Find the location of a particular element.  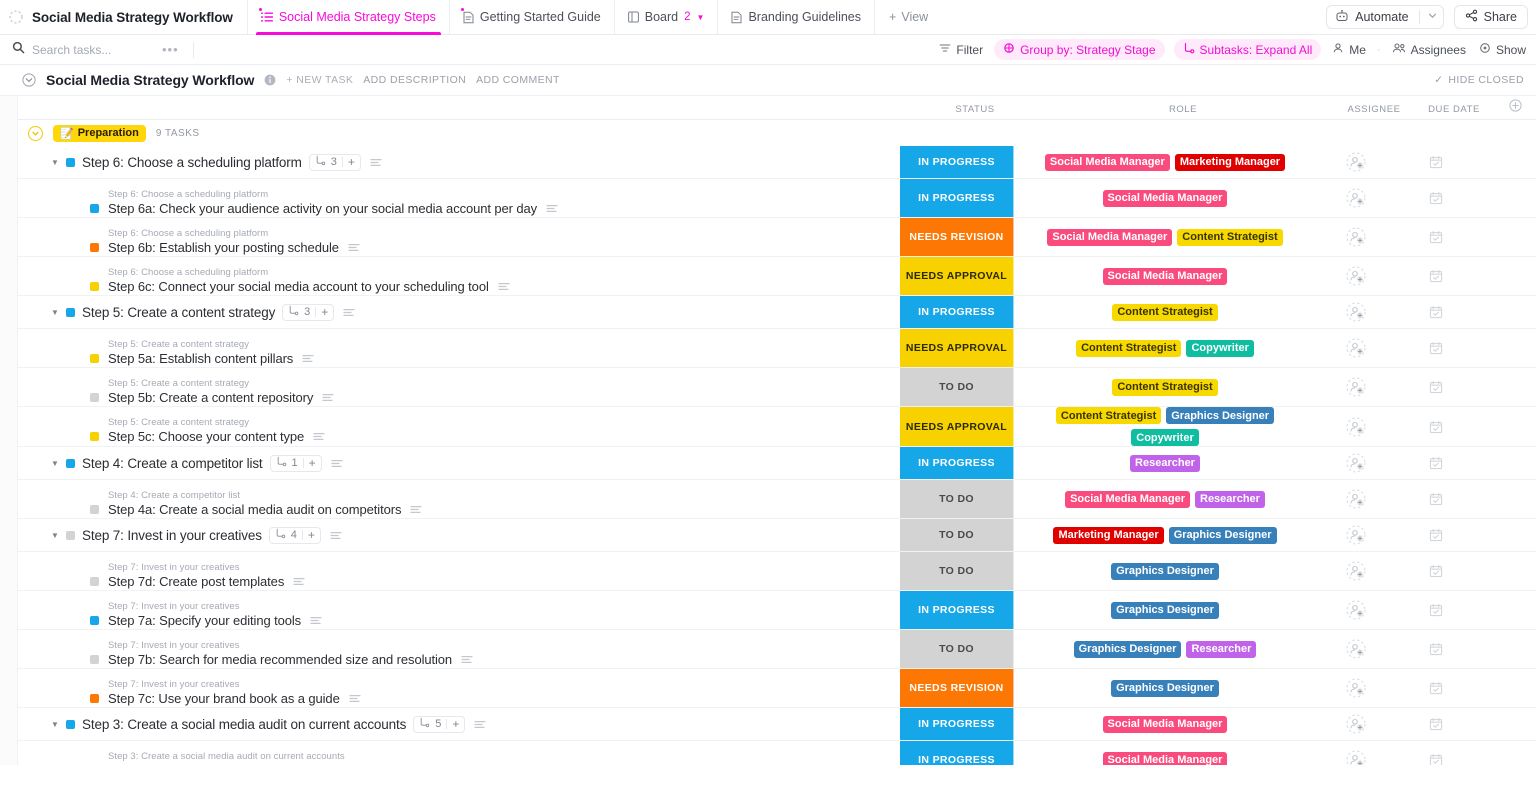

subtasks-button: Subtasks: Expand All is located at coordinates (1247, 49).